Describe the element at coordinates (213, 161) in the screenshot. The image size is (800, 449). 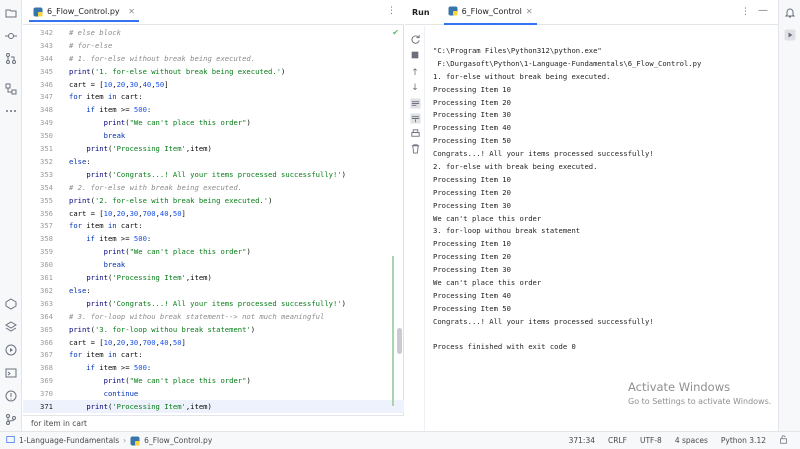
I see `code-line: 352 else:` at that location.